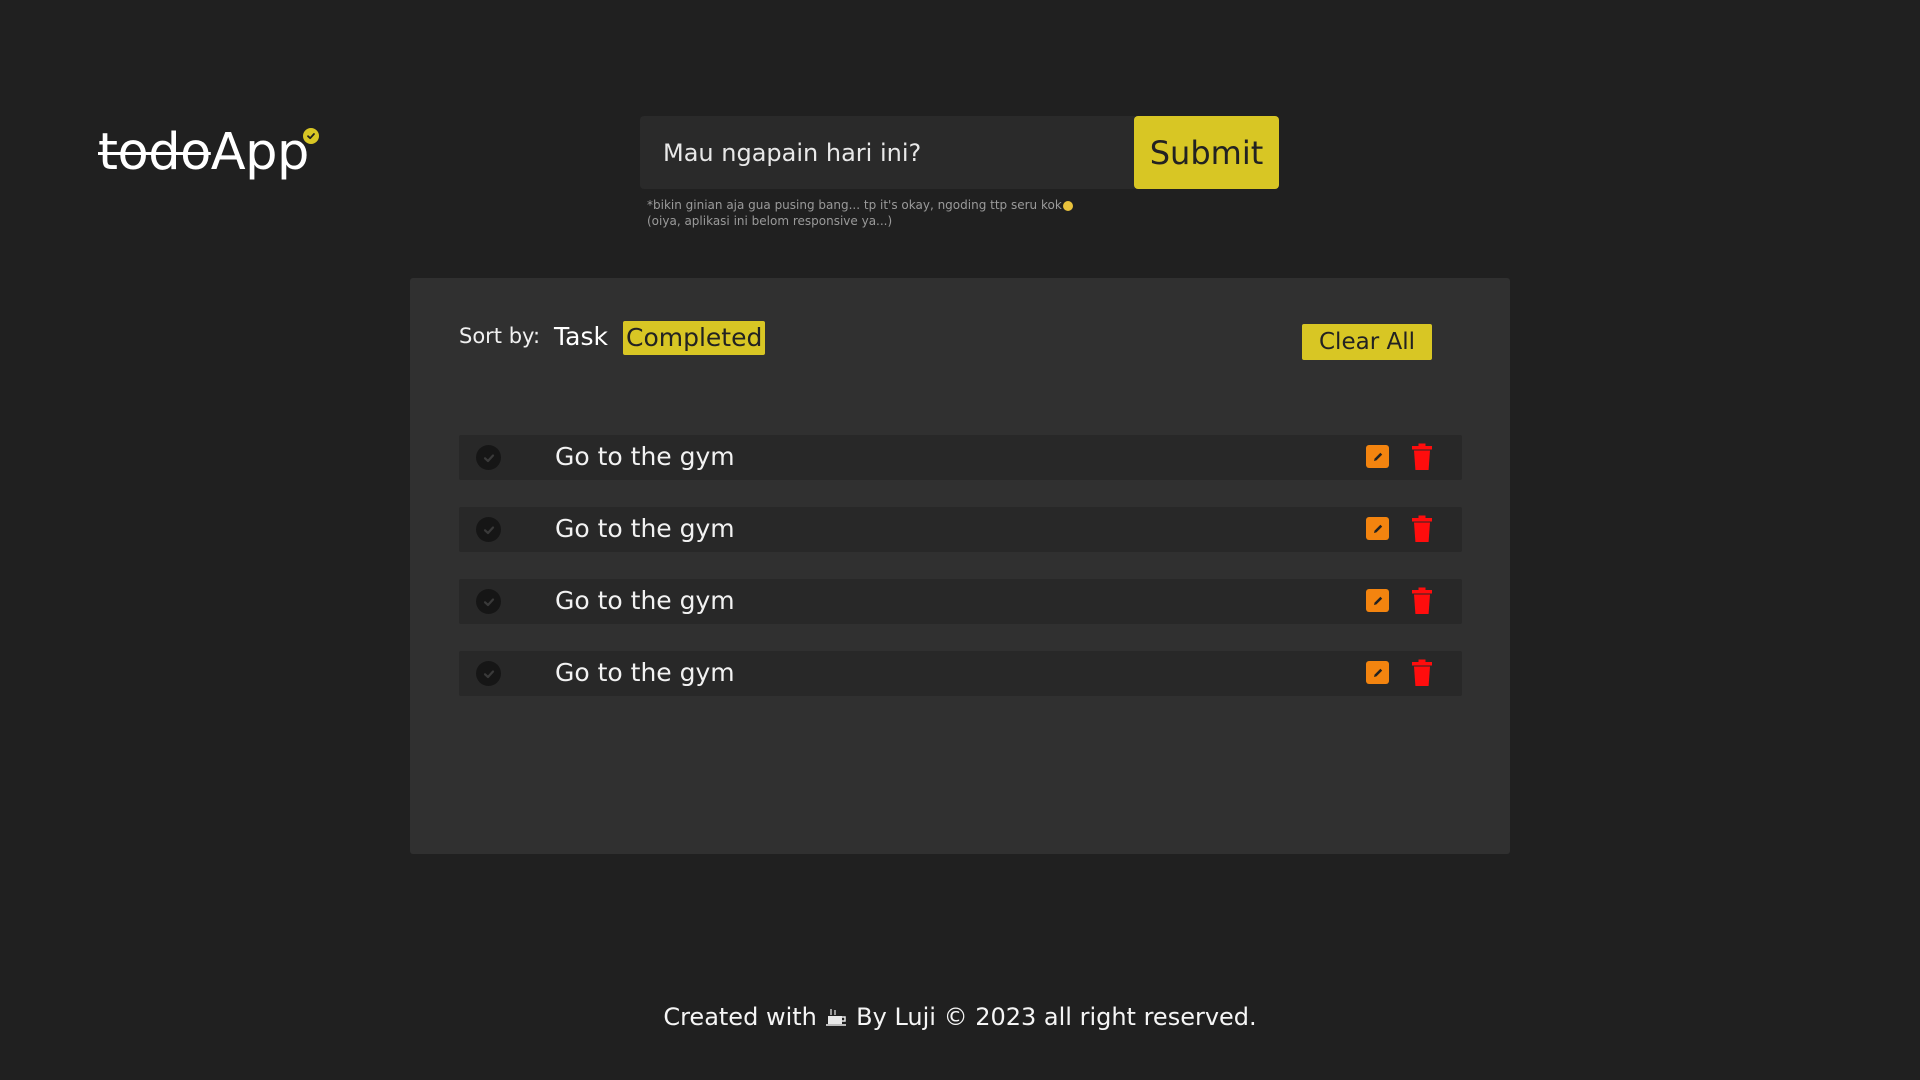 This screenshot has width=1920, height=1080. I want to click on clear-all-button: Clear All, so click(1367, 342).